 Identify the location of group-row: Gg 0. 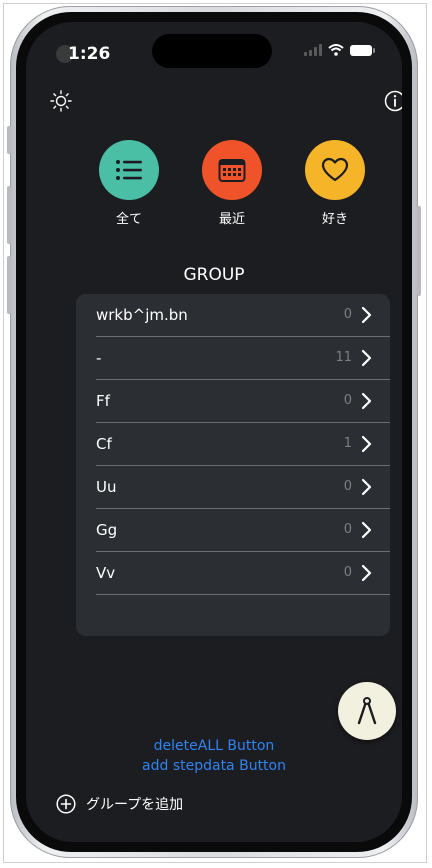
(243, 530).